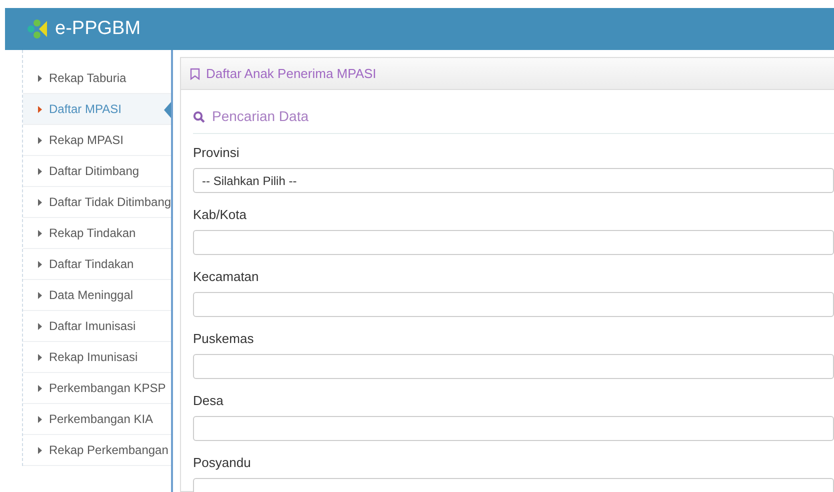  I want to click on search-icon, so click(199, 116).